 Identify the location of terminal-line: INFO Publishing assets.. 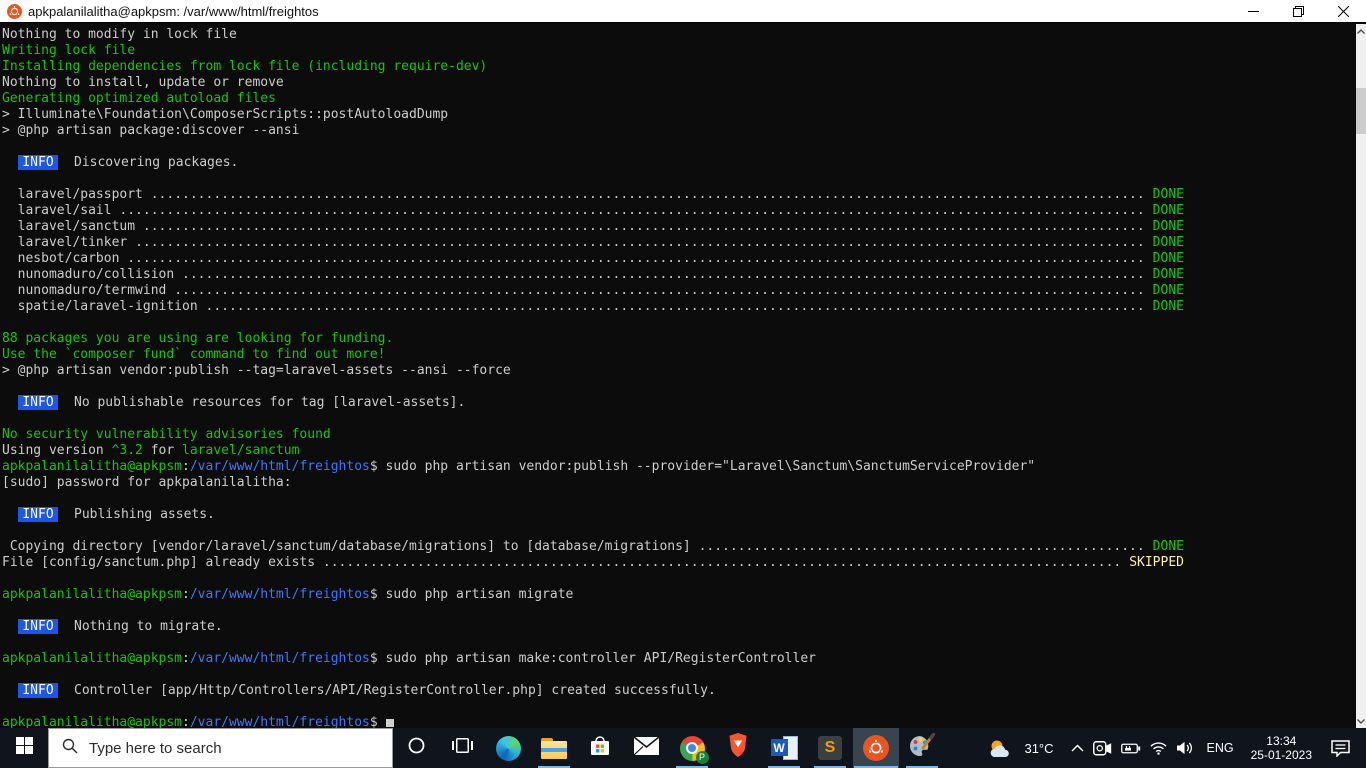
(679, 515).